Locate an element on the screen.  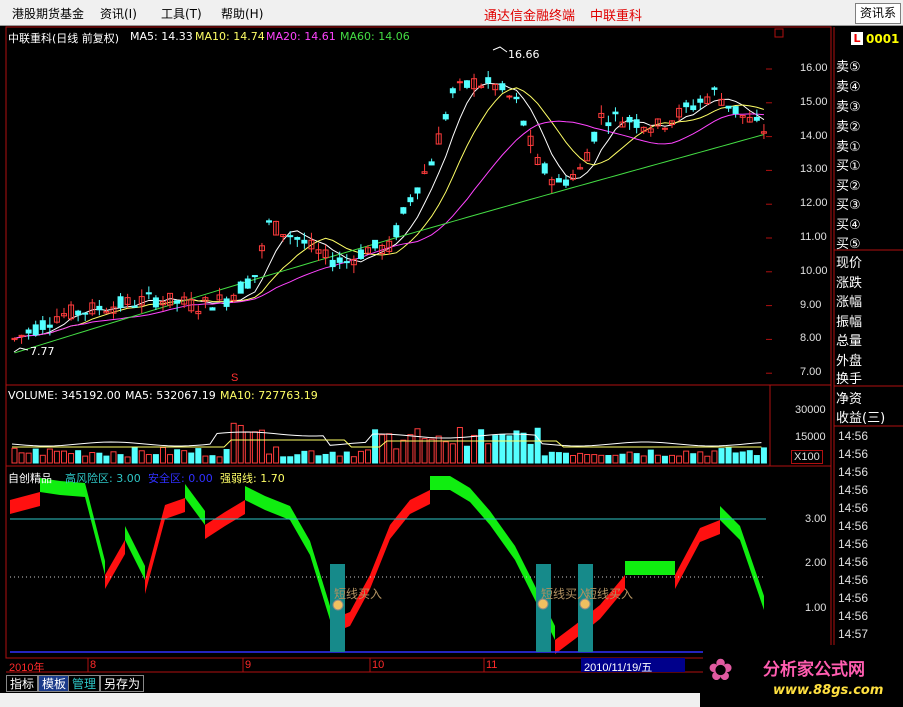
signal-label-3: 短线买入 is located at coordinates (609, 594).